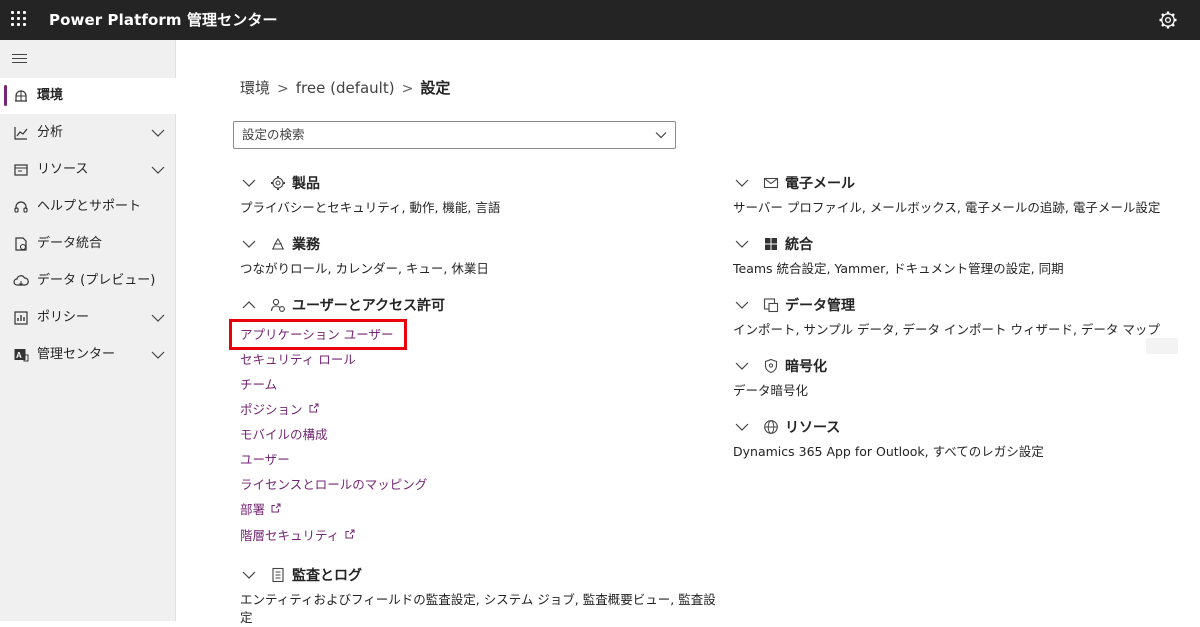  Describe the element at coordinates (20, 20) in the screenshot. I see `app-launcher-icon` at that location.